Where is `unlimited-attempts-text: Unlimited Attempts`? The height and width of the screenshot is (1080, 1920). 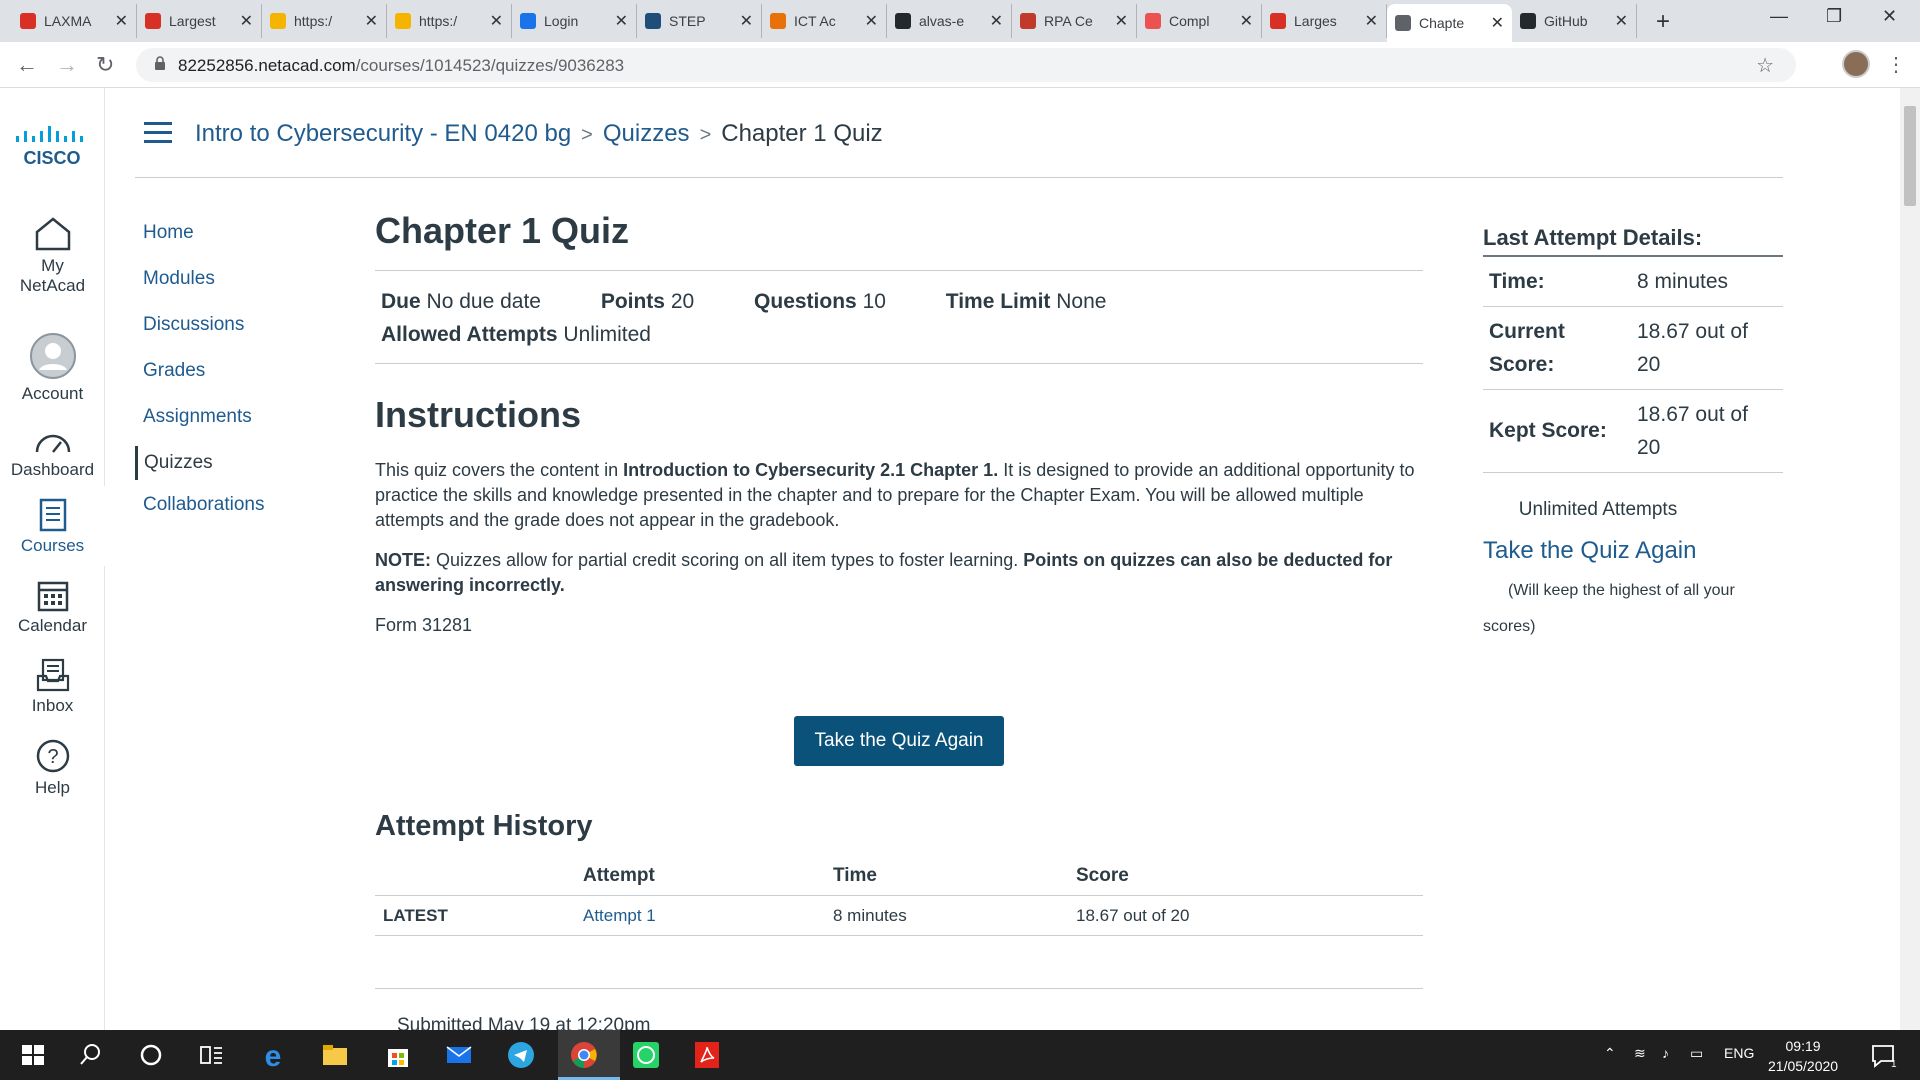
unlimited-attempts-text: Unlimited Attempts is located at coordinates (1598, 509).